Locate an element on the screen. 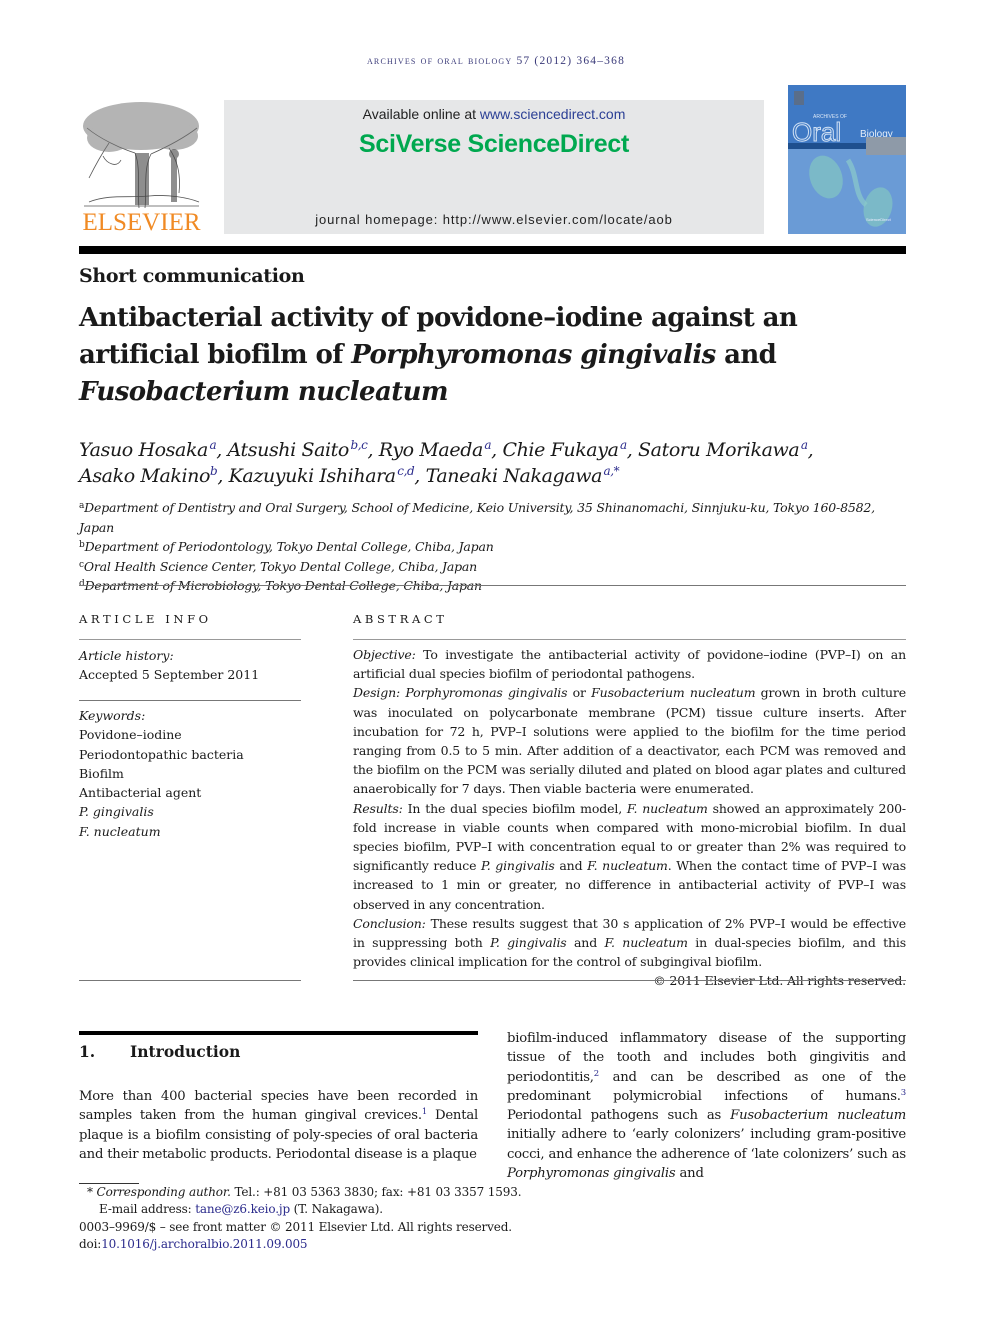 Image resolution: width=992 pixels, height=1323 pixels. section-heading-introduction: 1. Introduction is located at coordinates (159, 1051).